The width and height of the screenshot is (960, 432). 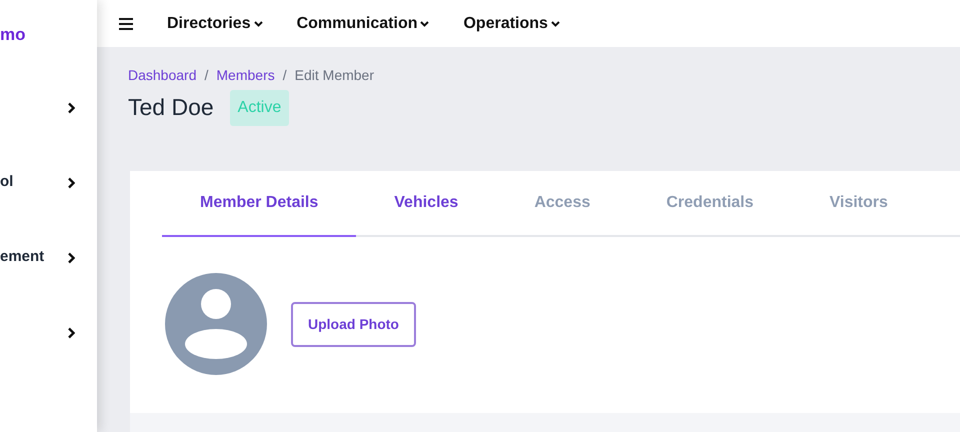 I want to click on breadcrumb-current: Edit Member, so click(x=334, y=75).